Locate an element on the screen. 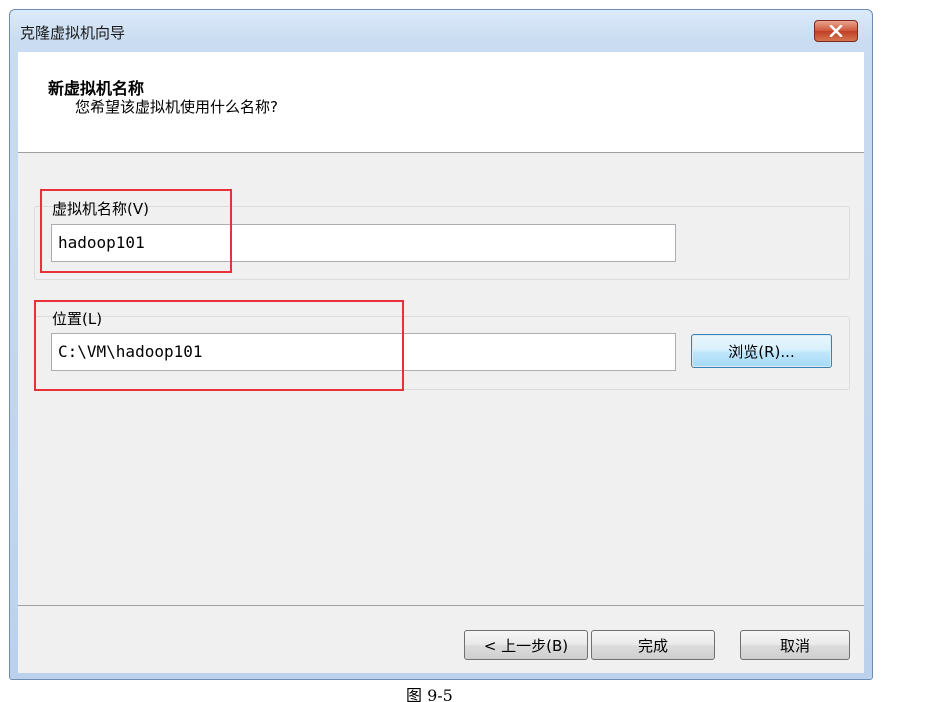  footer-divider is located at coordinates (441, 605).